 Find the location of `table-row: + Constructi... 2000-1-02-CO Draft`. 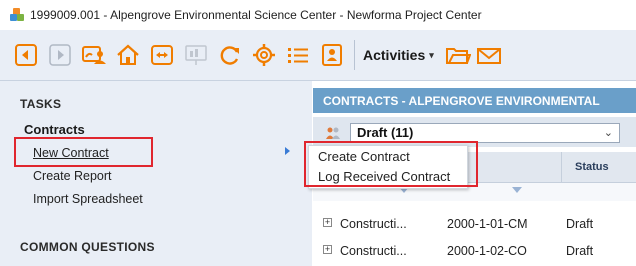

table-row: + Constructi... 2000-1-02-CO Draft is located at coordinates (474, 251).